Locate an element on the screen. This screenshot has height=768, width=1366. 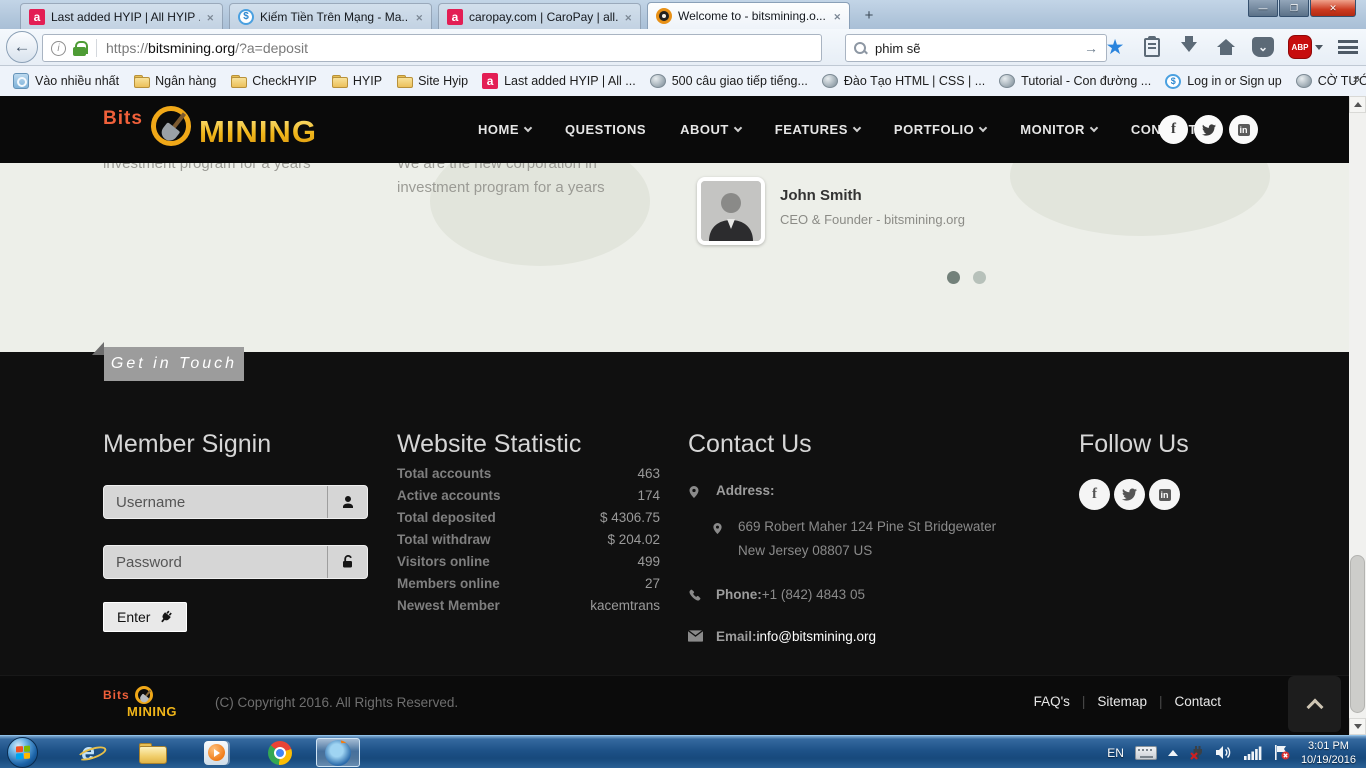
bookmark-folder: CheckHYIP is located at coordinates (273, 81).